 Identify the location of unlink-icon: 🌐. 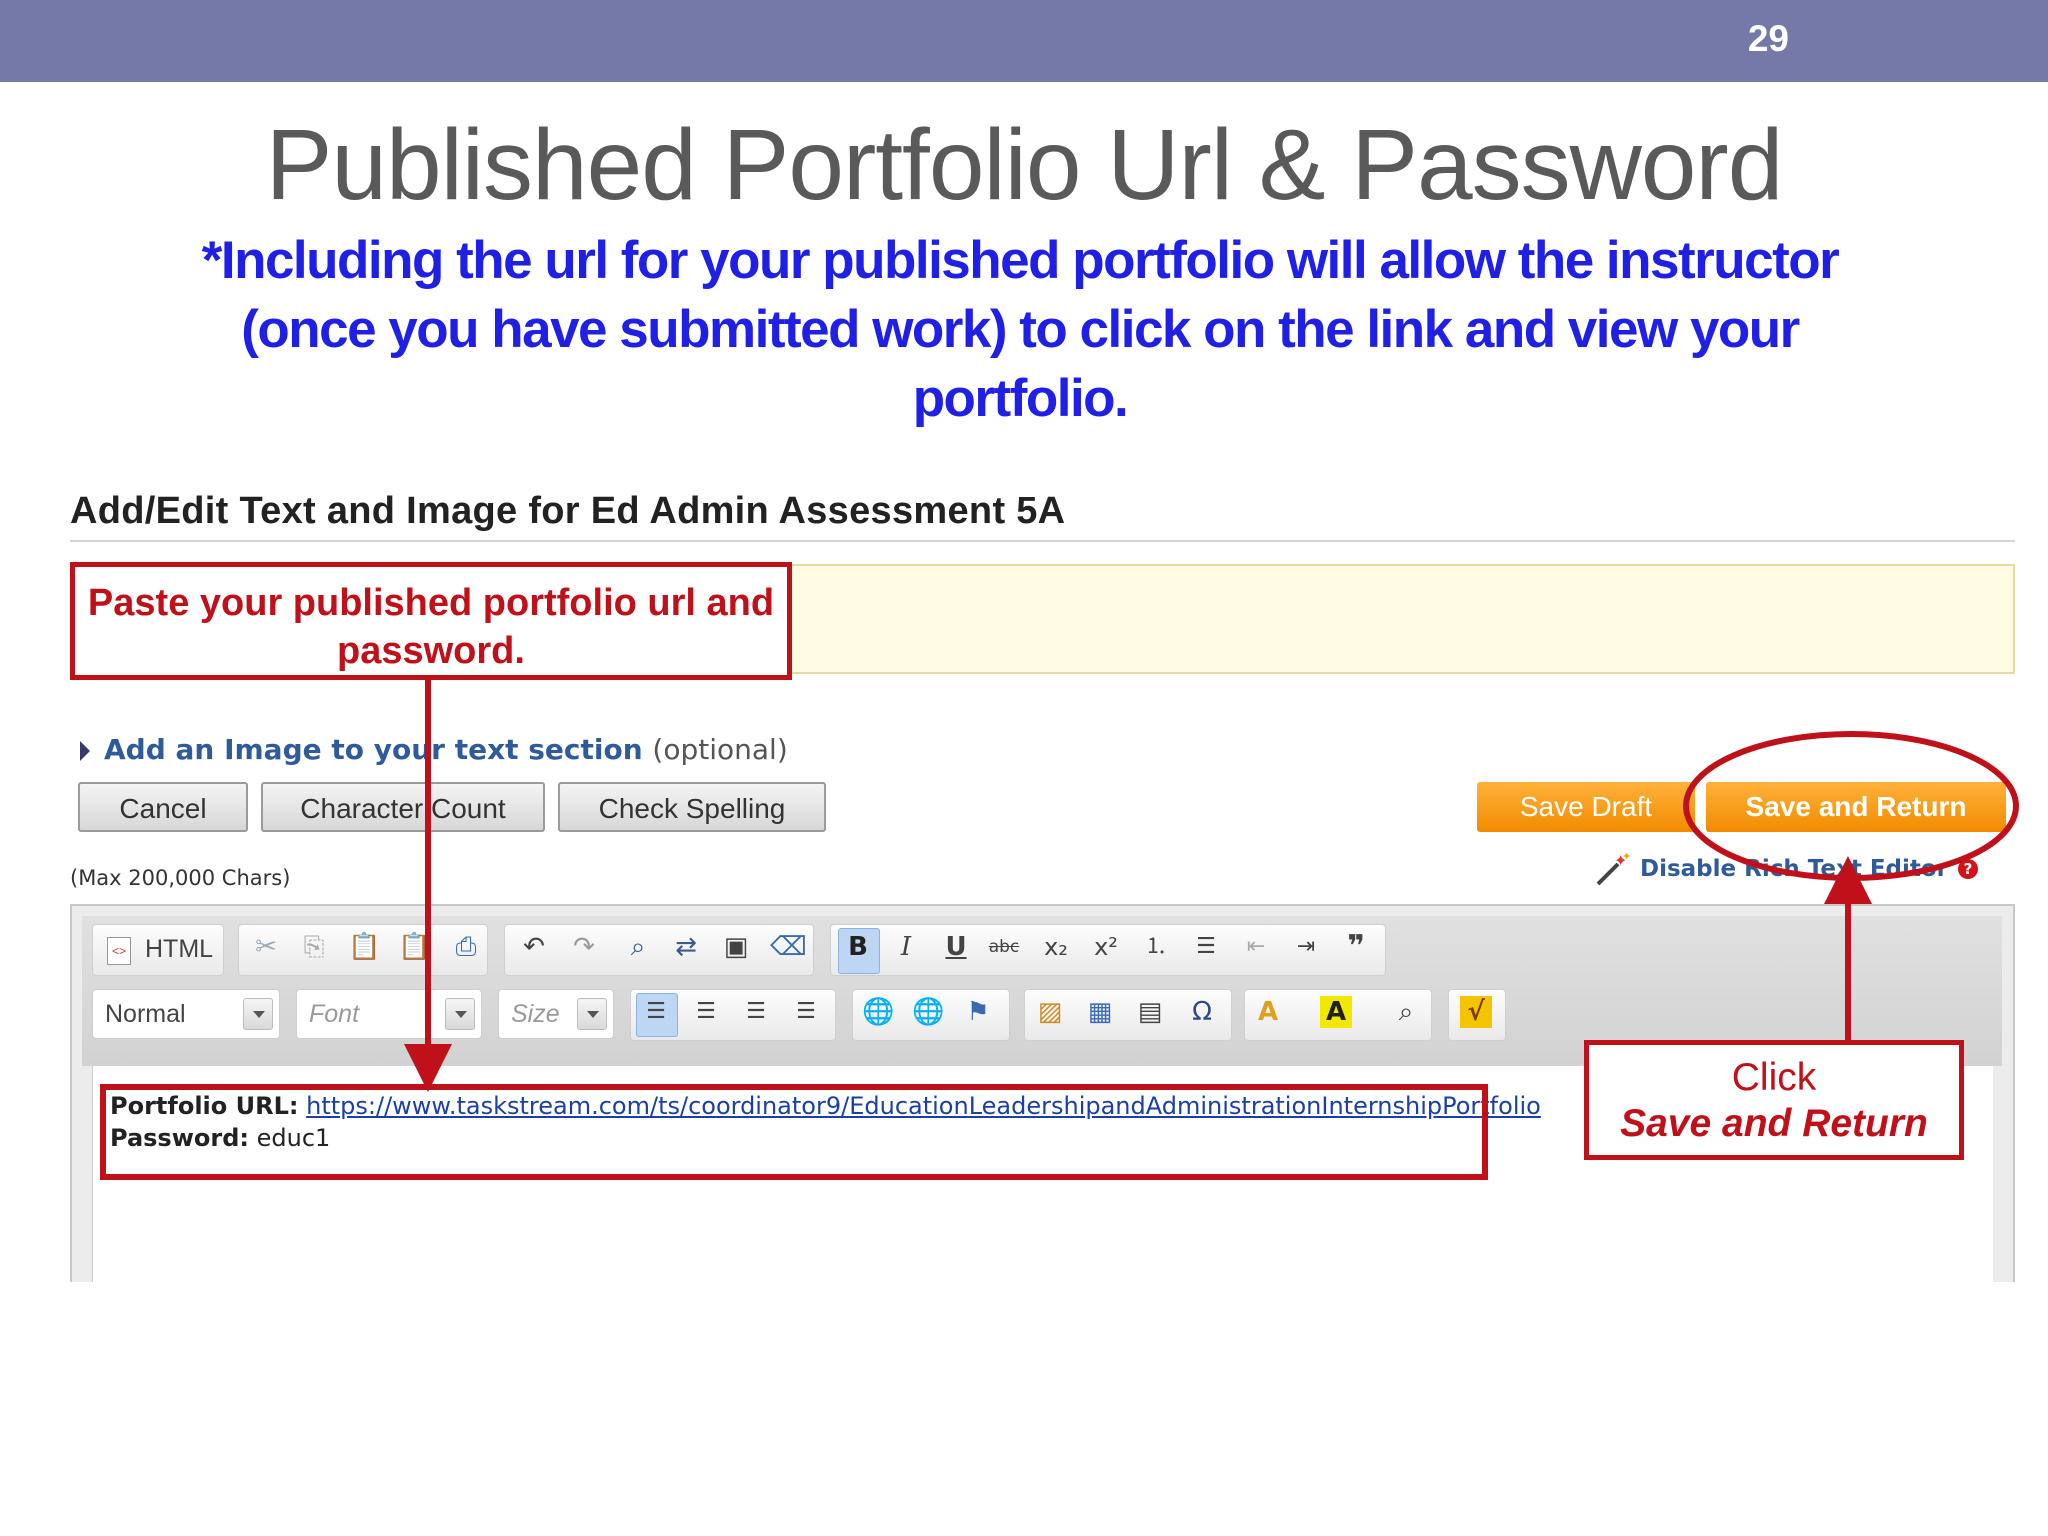
(928, 1012).